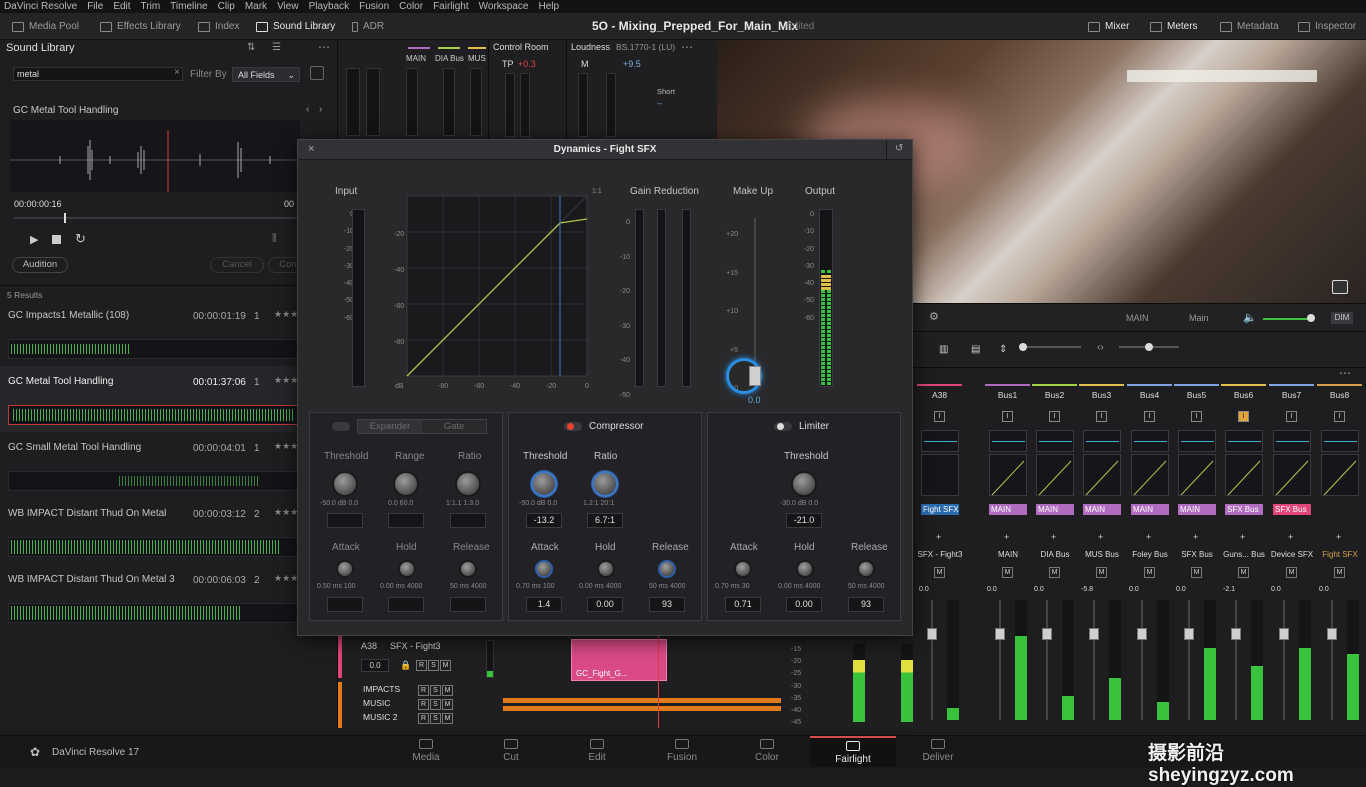 The height and width of the screenshot is (787, 1366). Describe the element at coordinates (1174, 26) in the screenshot. I see `meters-button: Meters` at that location.